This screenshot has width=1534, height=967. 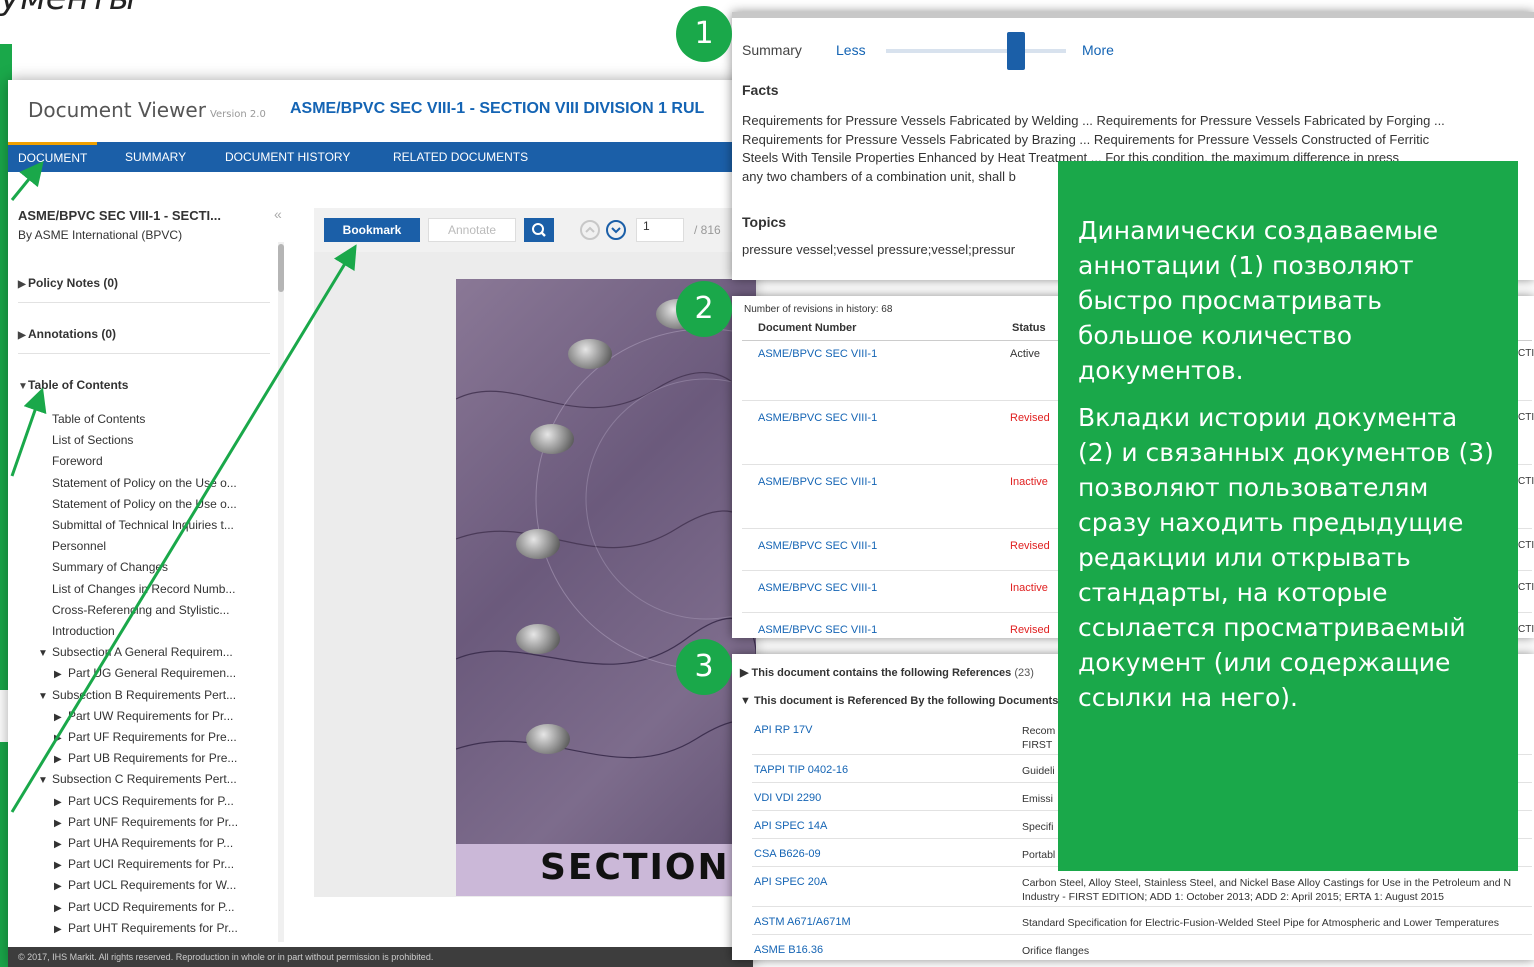 What do you see at coordinates (976, 51) in the screenshot?
I see `summary-slider-track` at bounding box center [976, 51].